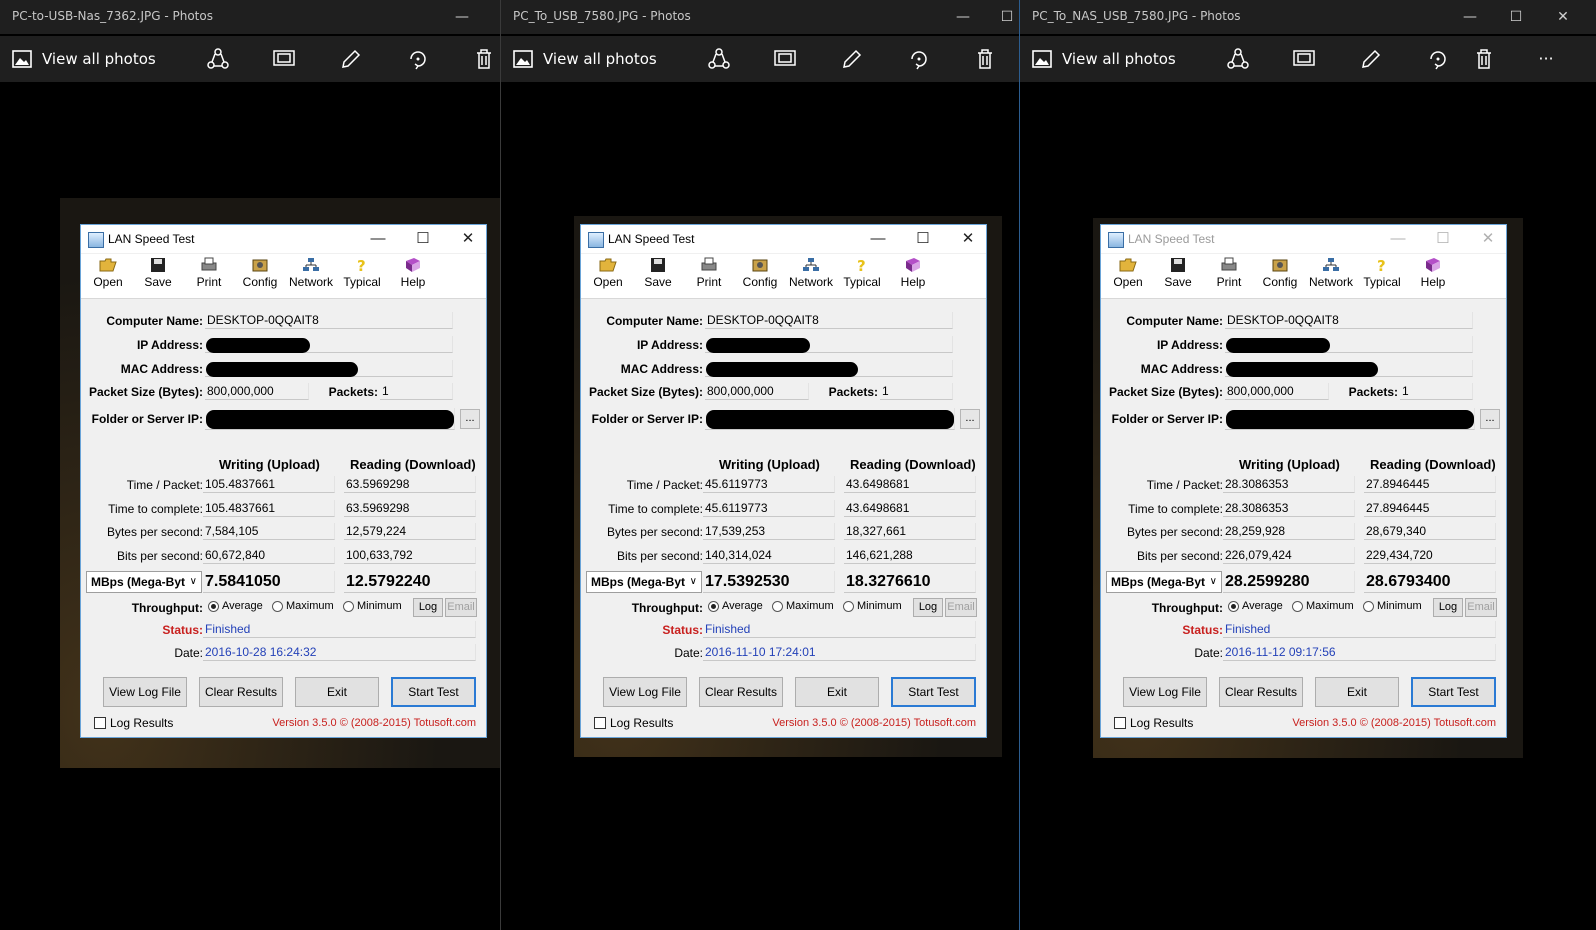 Image resolution: width=1596 pixels, height=930 pixels. Describe the element at coordinates (1546, 59) in the screenshot. I see `more-options-button: ···` at that location.